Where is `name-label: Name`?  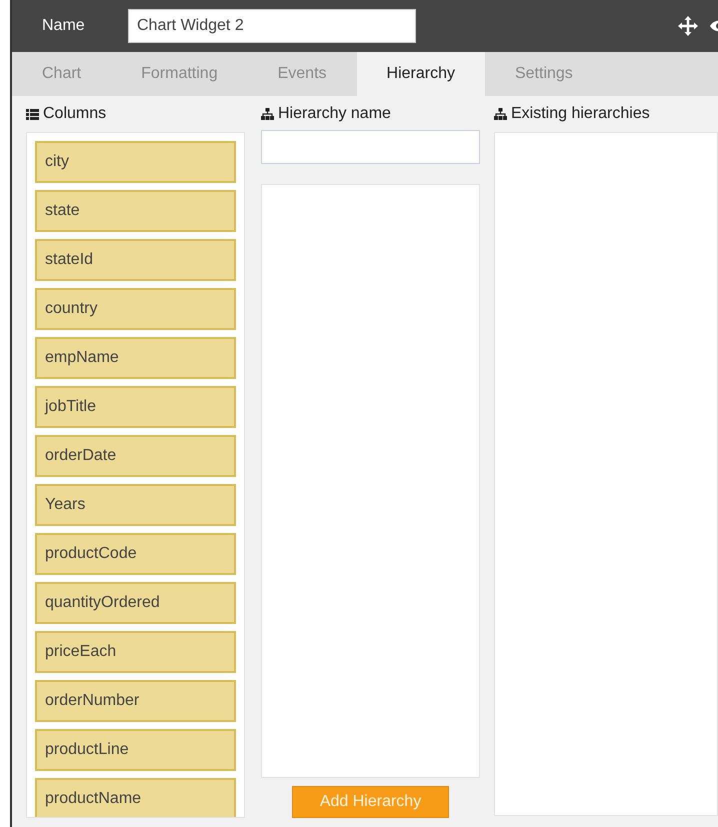 name-label: Name is located at coordinates (64, 26).